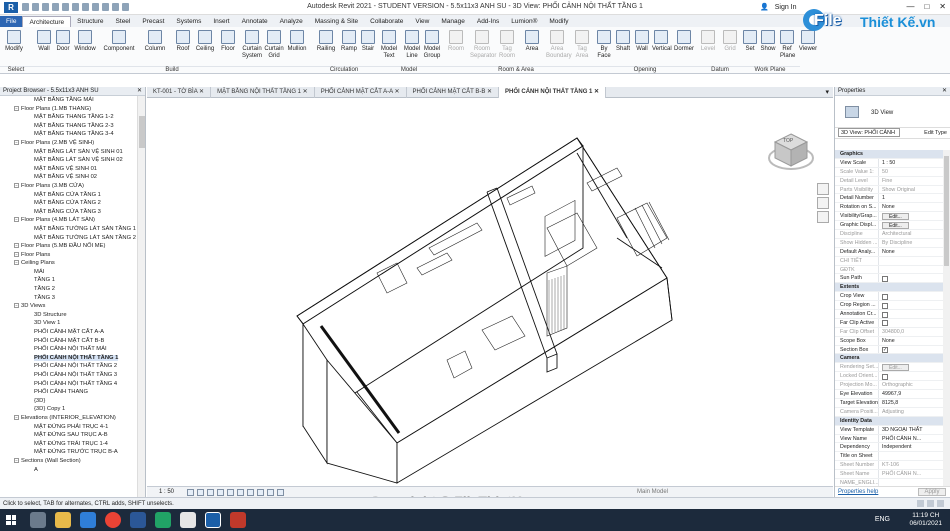 This screenshot has height=531, width=950. What do you see at coordinates (221, 21) in the screenshot?
I see `ribbon-tab-insert: Insert` at bounding box center [221, 21].